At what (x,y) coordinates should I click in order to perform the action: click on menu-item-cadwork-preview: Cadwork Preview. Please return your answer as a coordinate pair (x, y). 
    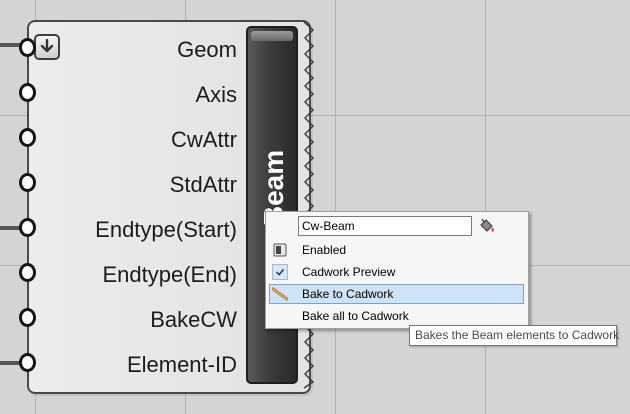
    Looking at the image, I should click on (396, 272).